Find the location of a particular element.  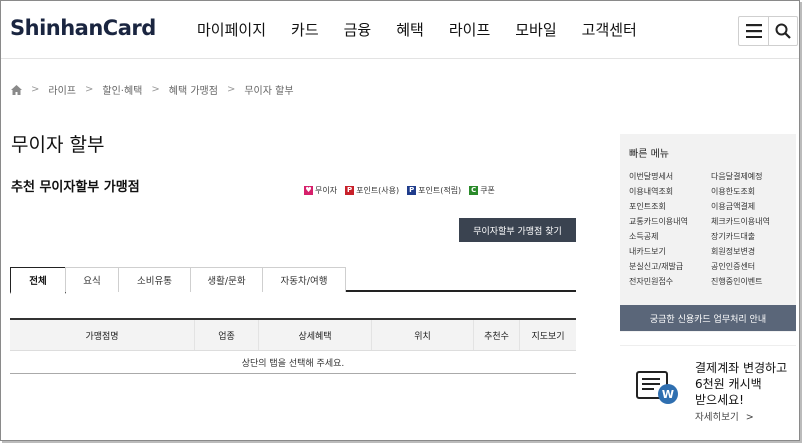

tab-life-culture: 생활/문화 is located at coordinates (226, 279).